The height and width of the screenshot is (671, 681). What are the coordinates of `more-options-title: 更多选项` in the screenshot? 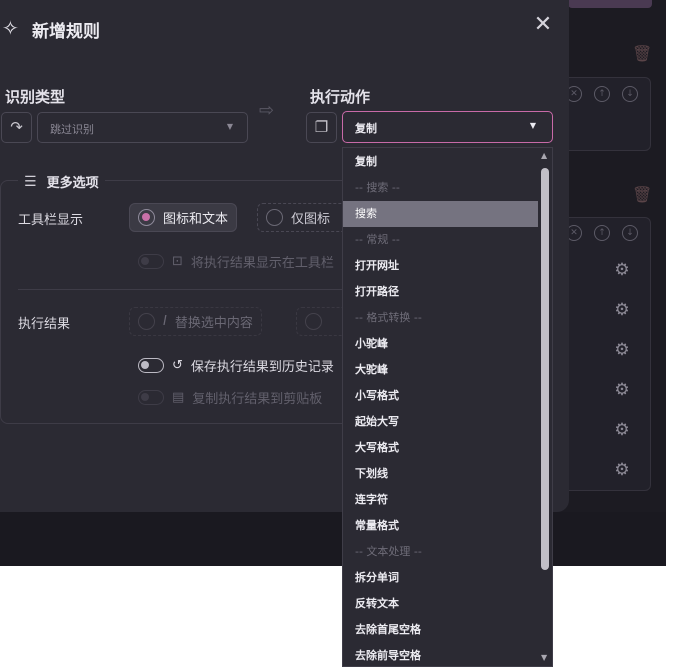 It's located at (72, 183).